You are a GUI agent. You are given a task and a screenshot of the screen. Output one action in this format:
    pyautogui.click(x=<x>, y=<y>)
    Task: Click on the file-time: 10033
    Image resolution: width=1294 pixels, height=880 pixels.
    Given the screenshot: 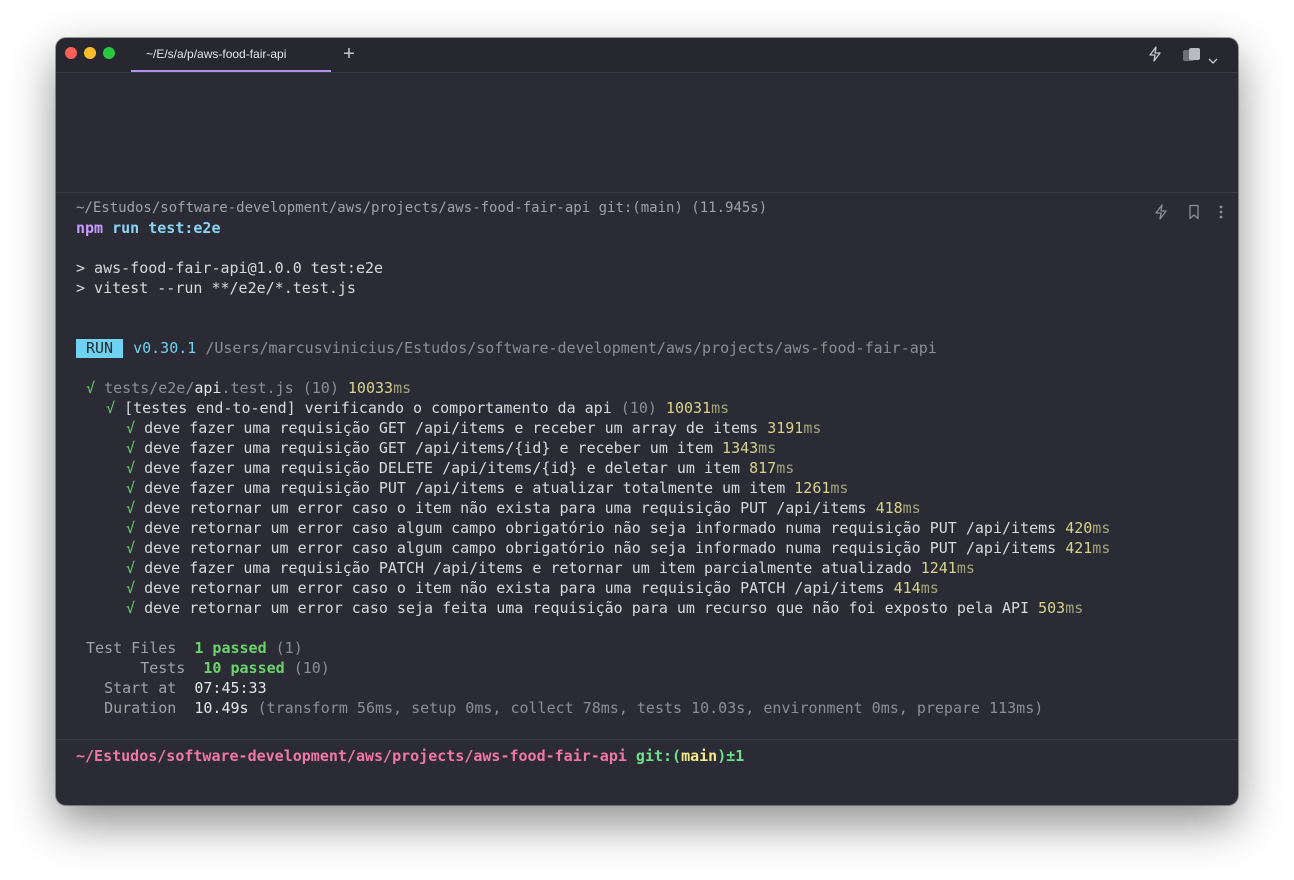 What is the action you would take?
    pyautogui.click(x=370, y=388)
    